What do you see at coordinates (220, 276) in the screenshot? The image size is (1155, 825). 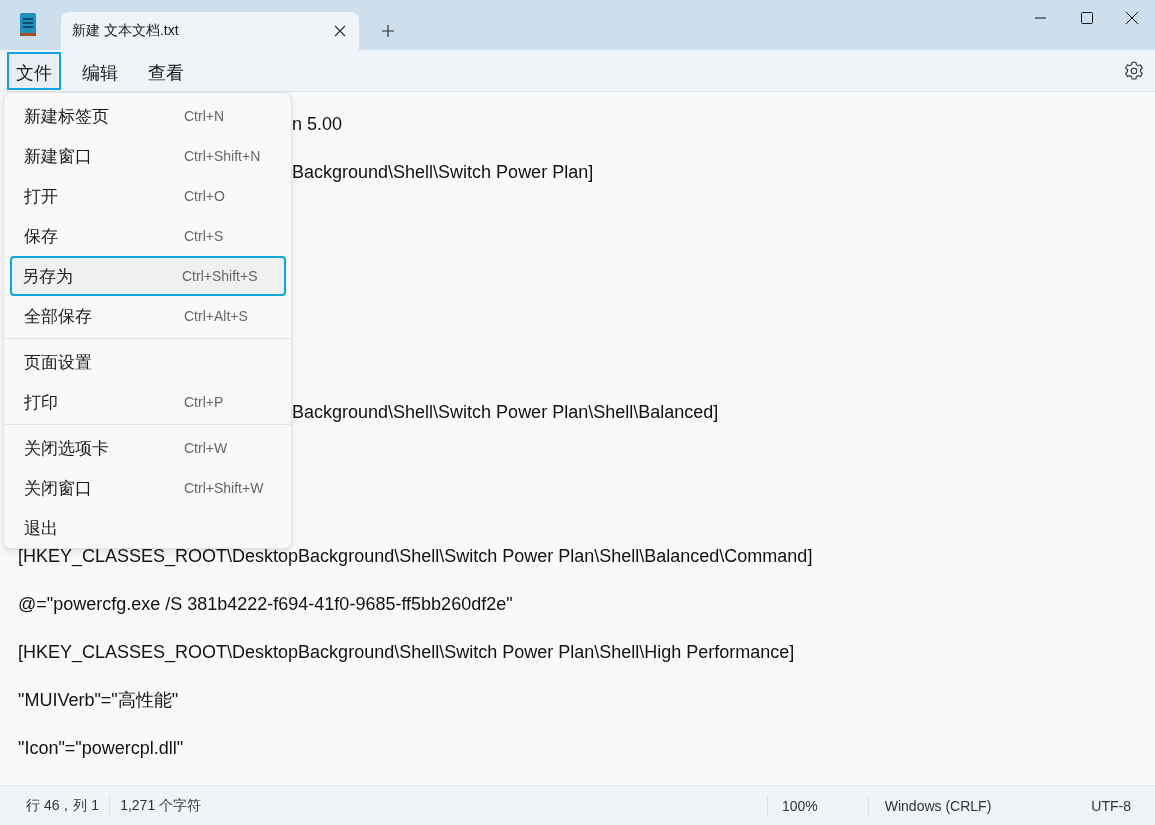 I see `shortcut-label: Ctrl+Shift+S` at bounding box center [220, 276].